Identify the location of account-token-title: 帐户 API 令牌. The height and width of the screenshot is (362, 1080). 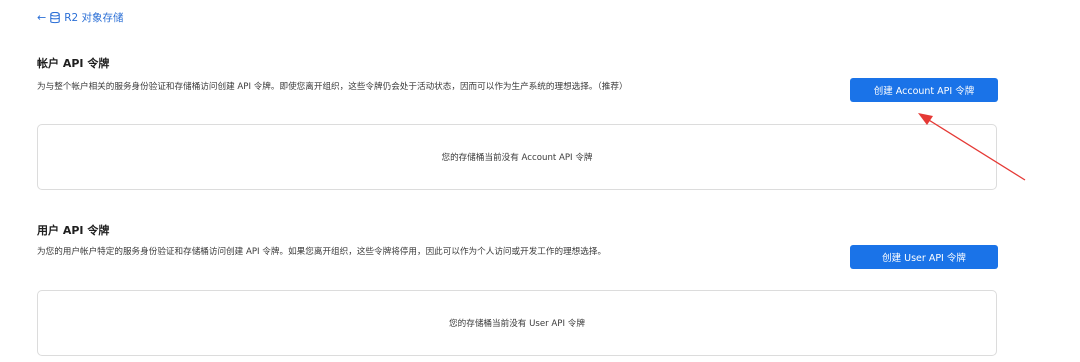
(73, 63).